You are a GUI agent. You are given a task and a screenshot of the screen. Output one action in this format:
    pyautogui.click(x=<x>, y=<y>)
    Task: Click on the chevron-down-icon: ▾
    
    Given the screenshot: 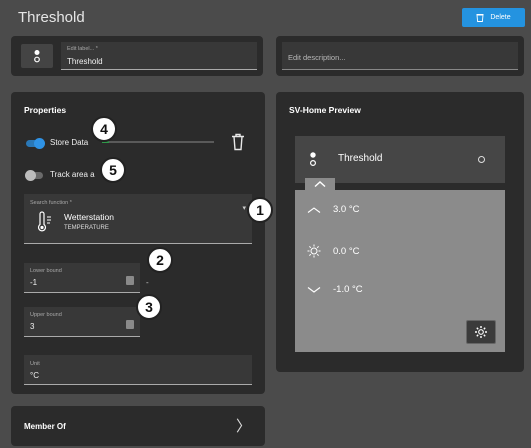 What is the action you would take?
    pyautogui.click(x=244, y=208)
    